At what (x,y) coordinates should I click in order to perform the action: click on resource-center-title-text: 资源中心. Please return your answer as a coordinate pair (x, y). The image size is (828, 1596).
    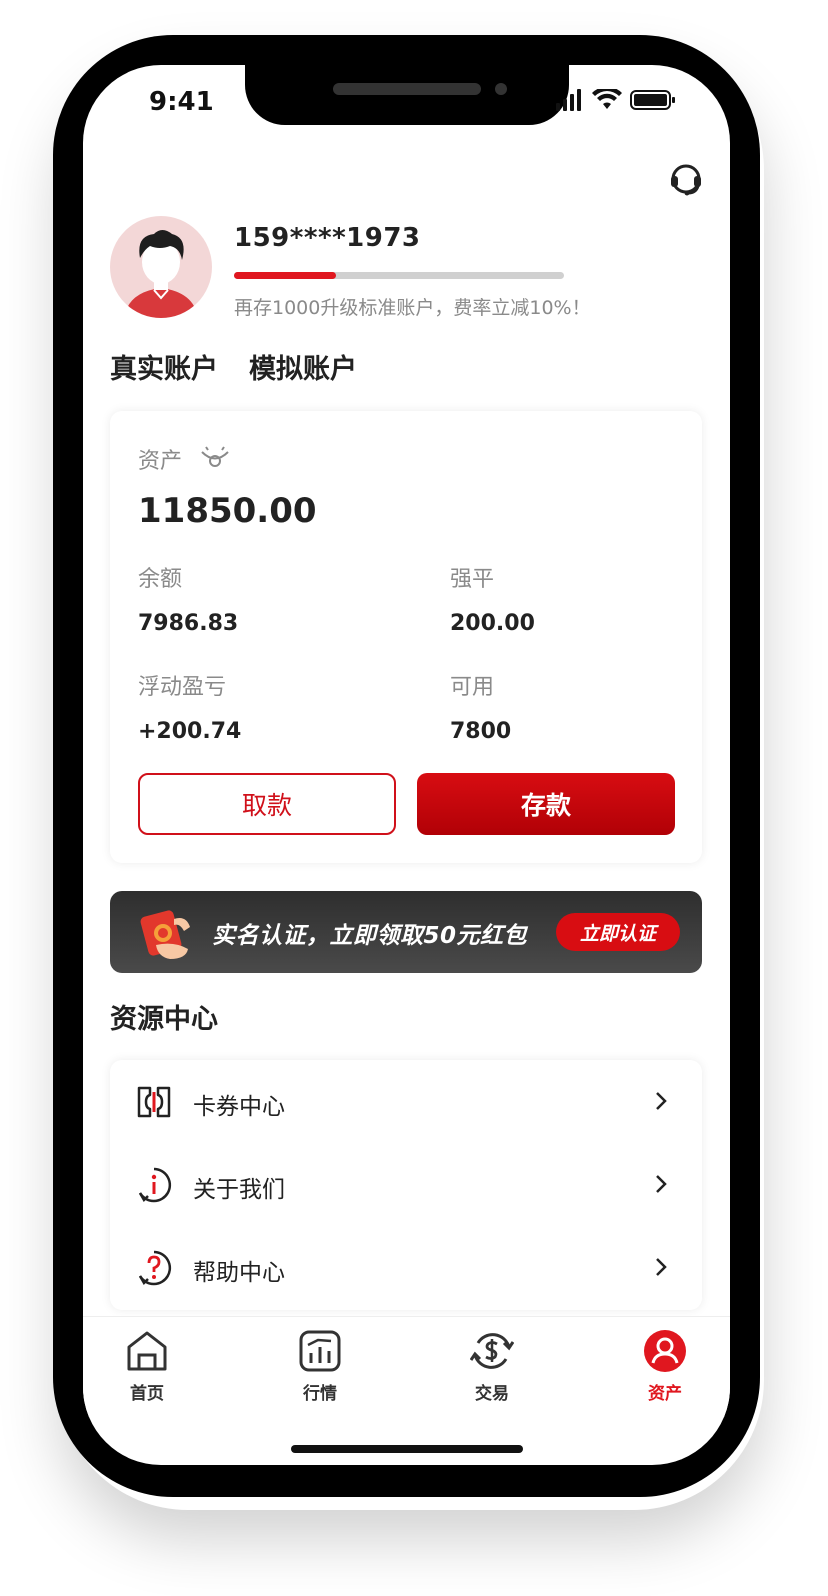
    Looking at the image, I should click on (164, 1019).